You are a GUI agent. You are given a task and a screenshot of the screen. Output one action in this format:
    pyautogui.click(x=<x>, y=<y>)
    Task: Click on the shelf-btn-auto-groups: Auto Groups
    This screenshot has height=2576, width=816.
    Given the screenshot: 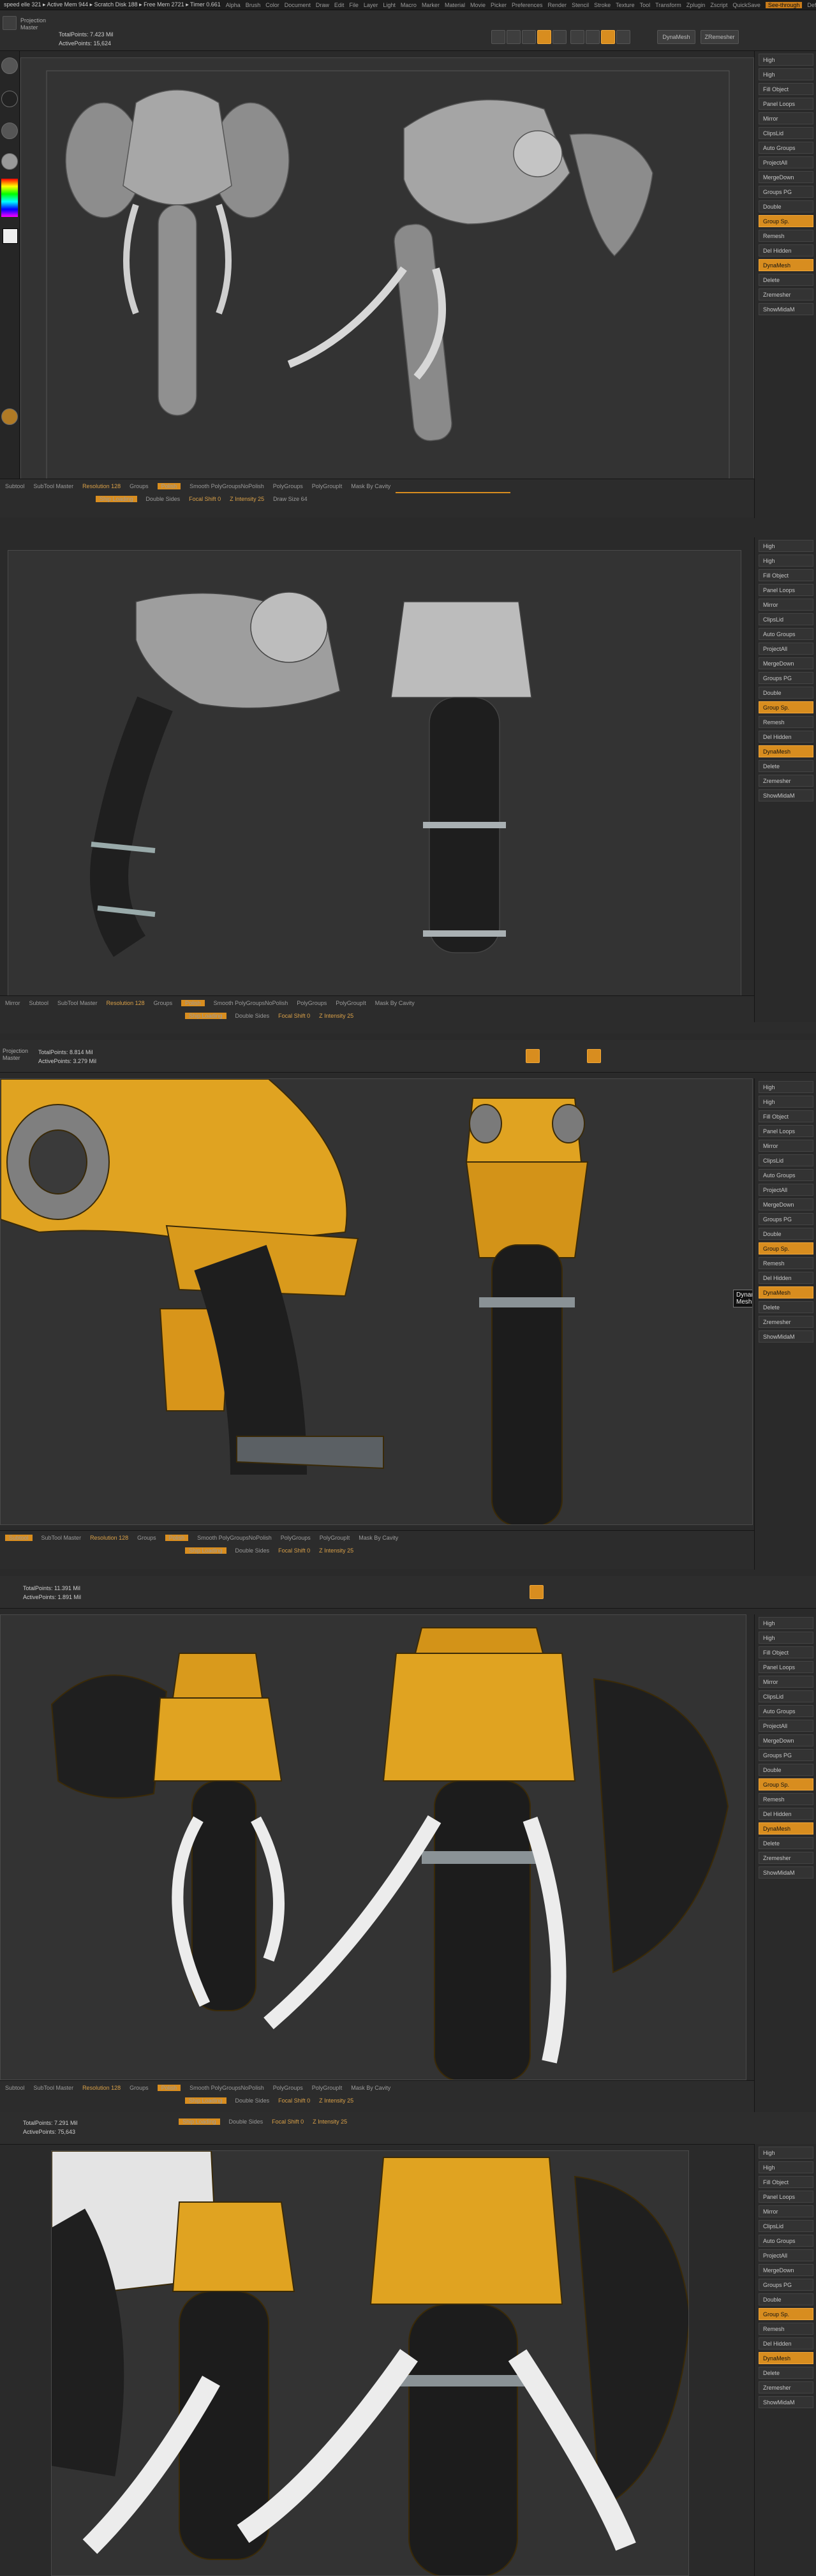 What is the action you would take?
    pyautogui.click(x=786, y=148)
    